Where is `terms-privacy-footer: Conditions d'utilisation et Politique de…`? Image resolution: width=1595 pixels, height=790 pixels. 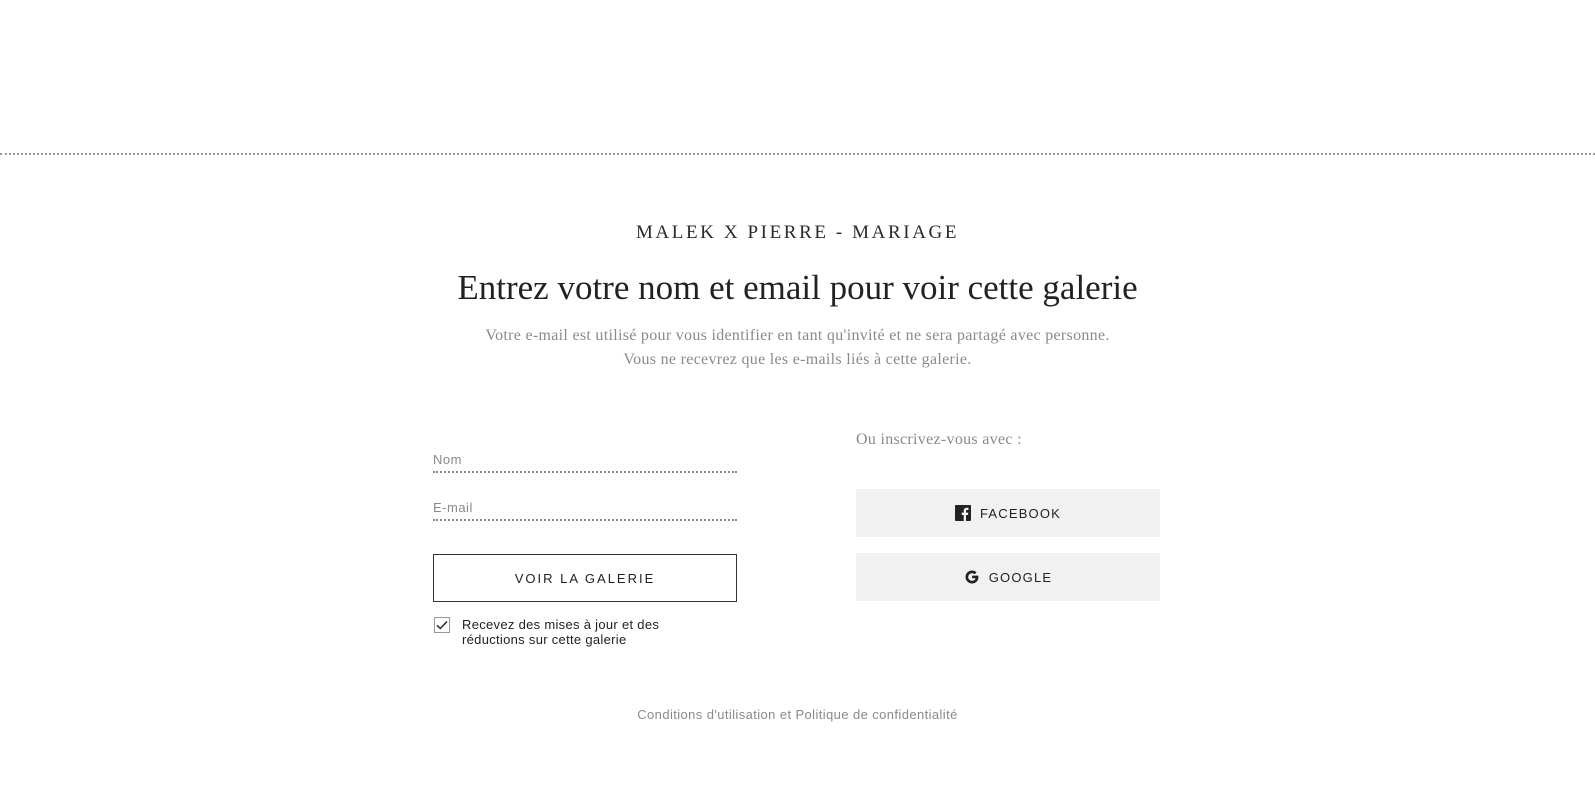 terms-privacy-footer: Conditions d'utilisation et Politique de… is located at coordinates (797, 714).